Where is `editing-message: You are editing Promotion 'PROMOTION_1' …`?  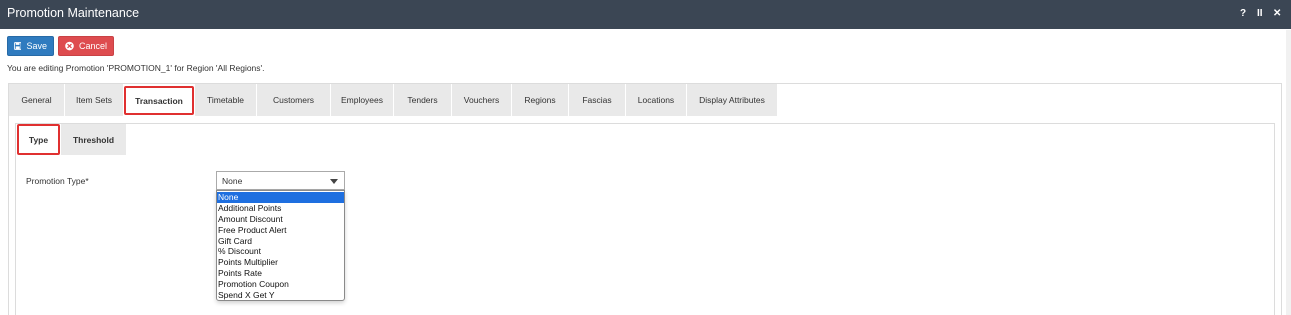 editing-message: You are editing Promotion 'PROMOTION_1' … is located at coordinates (136, 68).